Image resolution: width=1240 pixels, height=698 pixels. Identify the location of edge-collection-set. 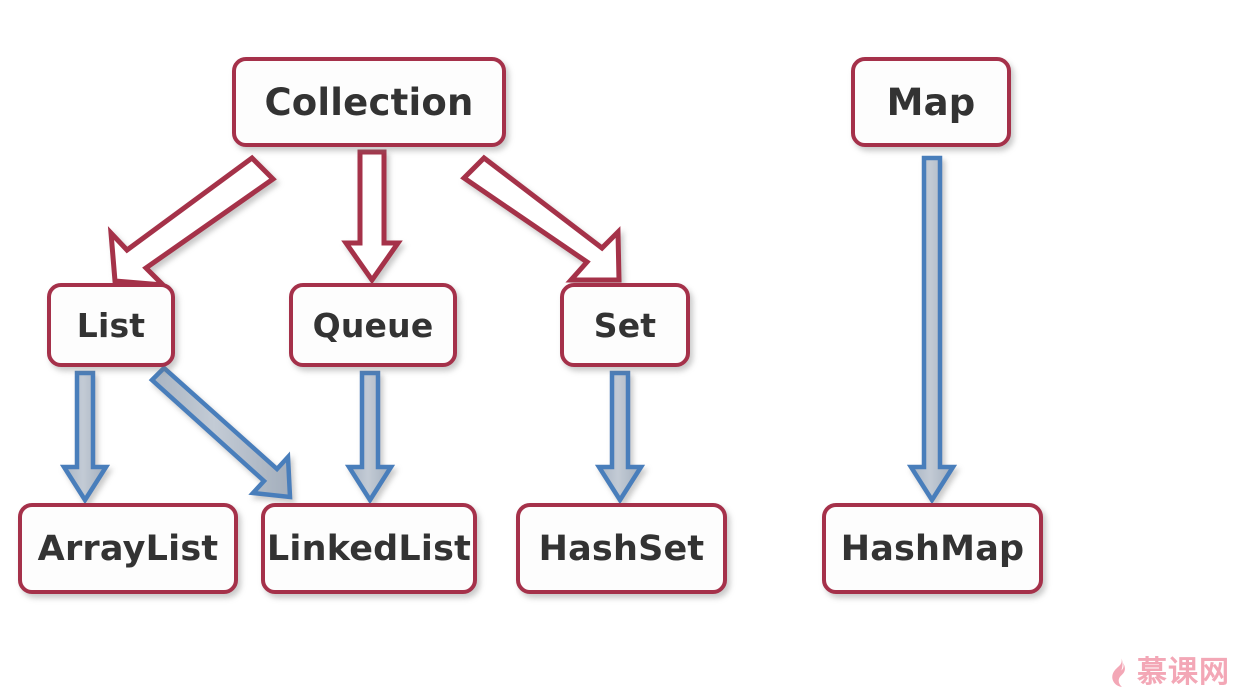
(541, 218).